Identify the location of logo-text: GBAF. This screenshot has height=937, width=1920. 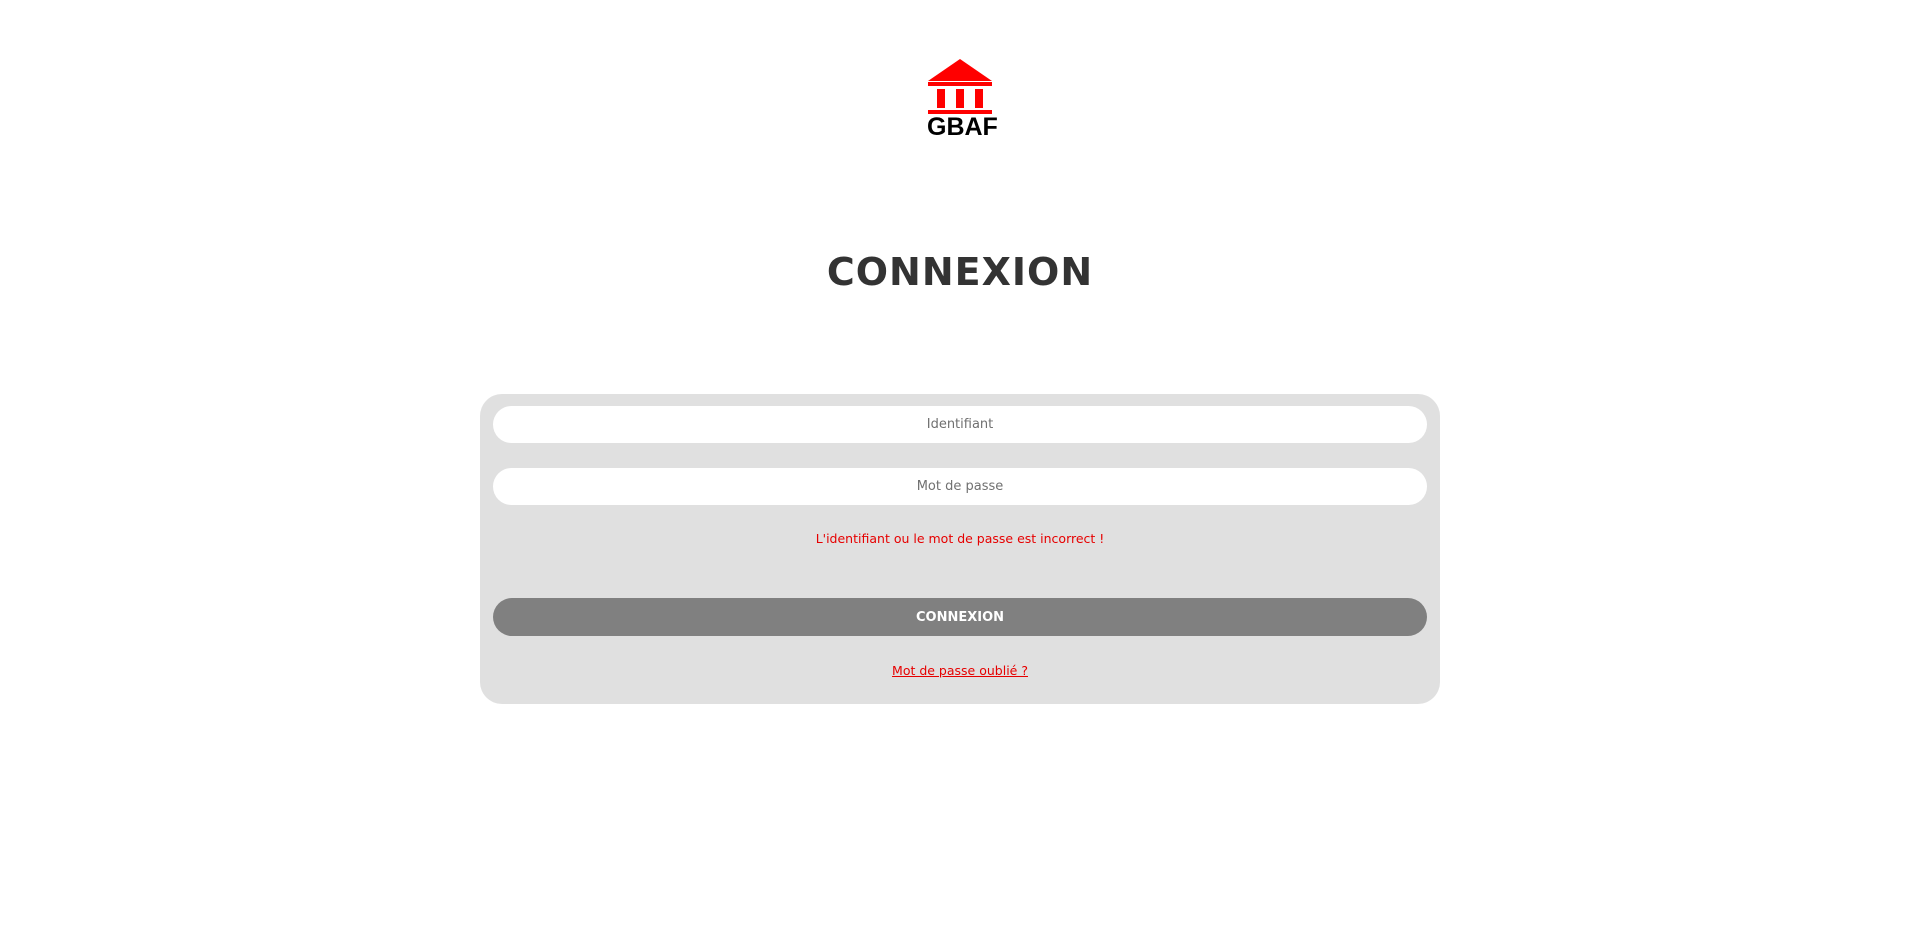
(962, 127).